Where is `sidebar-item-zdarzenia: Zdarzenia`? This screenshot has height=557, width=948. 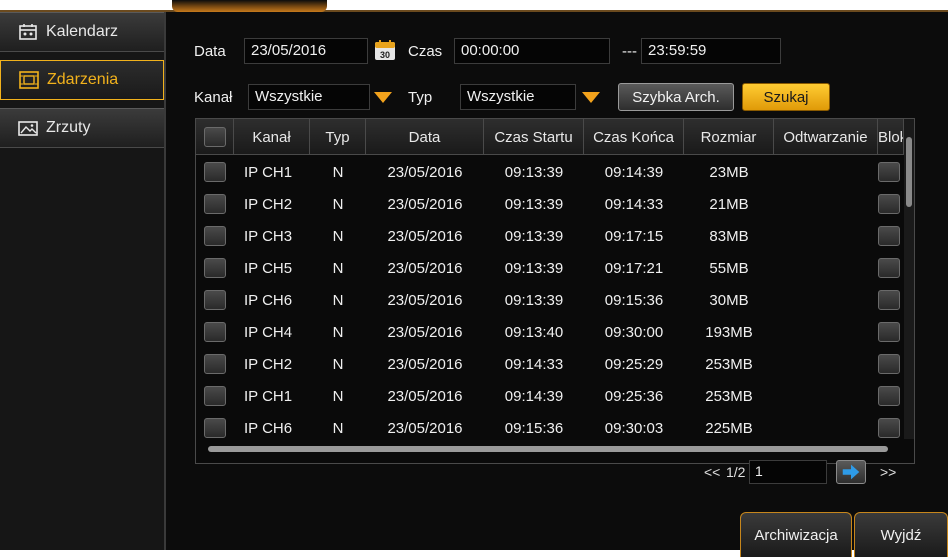 sidebar-item-zdarzenia: Zdarzenia is located at coordinates (82, 80).